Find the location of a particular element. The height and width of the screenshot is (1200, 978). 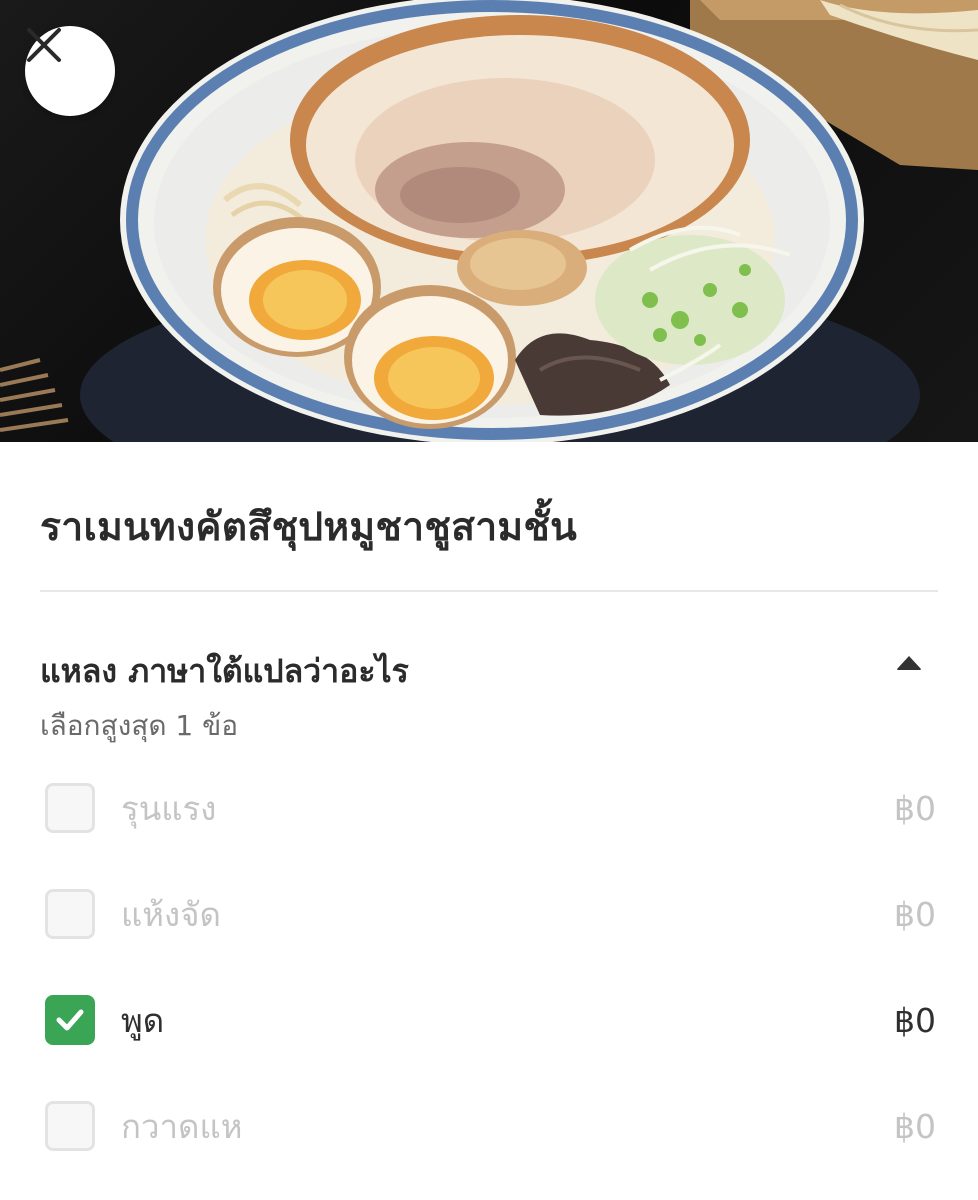

option-row-0: รุนแรง ฿0 is located at coordinates (489, 808).